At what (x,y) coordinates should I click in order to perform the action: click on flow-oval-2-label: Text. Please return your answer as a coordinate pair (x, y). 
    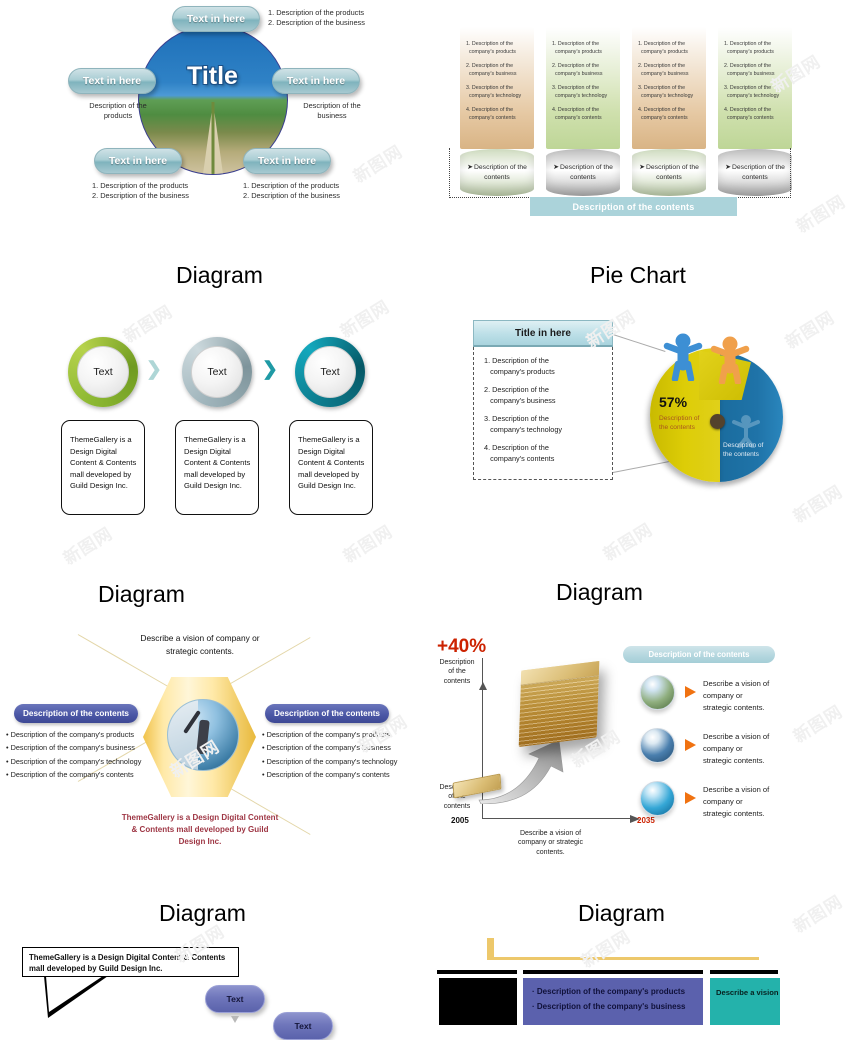
    Looking at the image, I should click on (303, 1026).